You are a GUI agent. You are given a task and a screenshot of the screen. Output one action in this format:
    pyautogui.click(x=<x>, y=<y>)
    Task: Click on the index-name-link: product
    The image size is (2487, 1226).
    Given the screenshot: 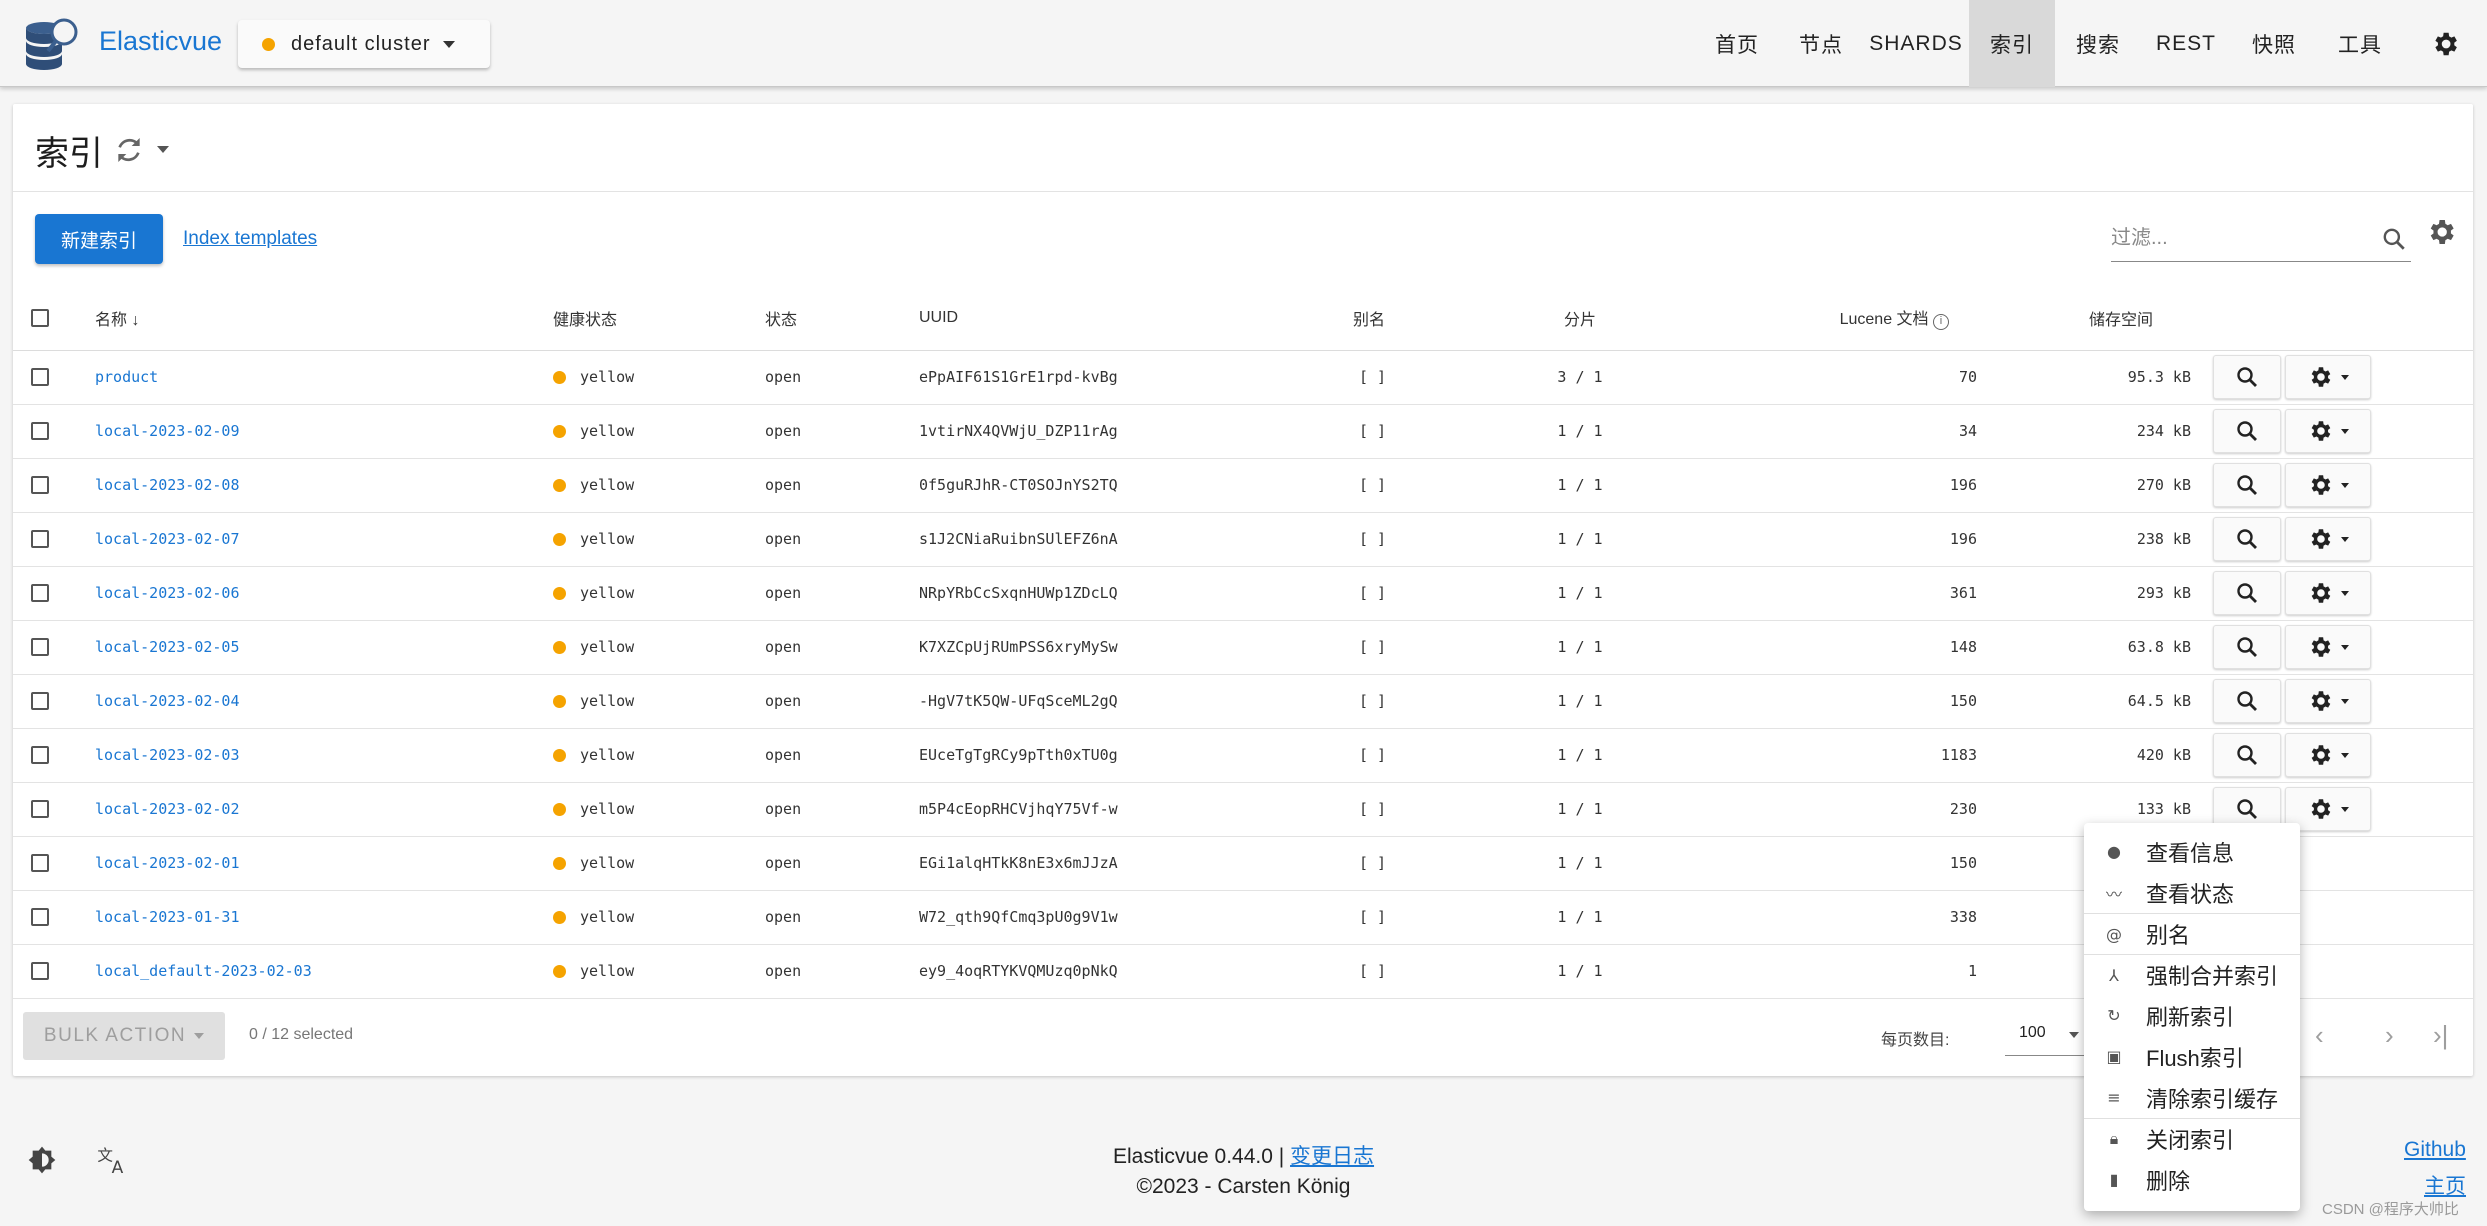 What is the action you would take?
    pyautogui.click(x=126, y=377)
    